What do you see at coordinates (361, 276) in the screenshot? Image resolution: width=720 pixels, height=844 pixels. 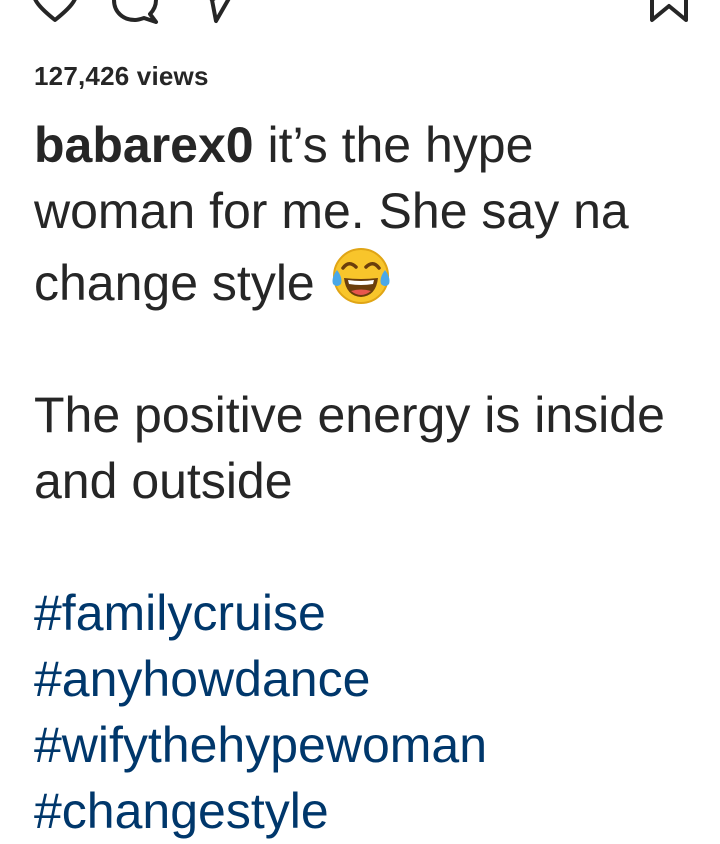 I see `tears-of-joy-emoji-icon` at bounding box center [361, 276].